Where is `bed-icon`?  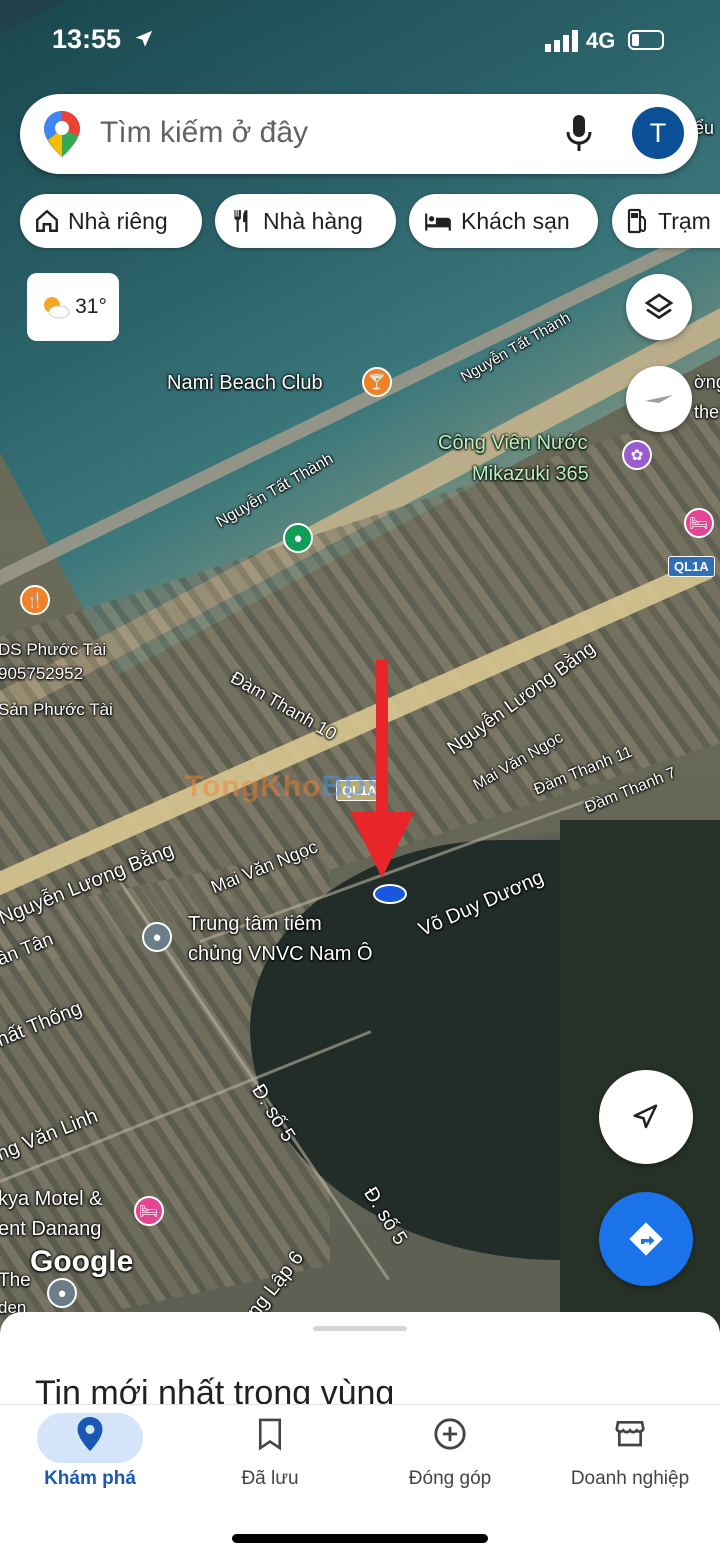 bed-icon is located at coordinates (438, 222).